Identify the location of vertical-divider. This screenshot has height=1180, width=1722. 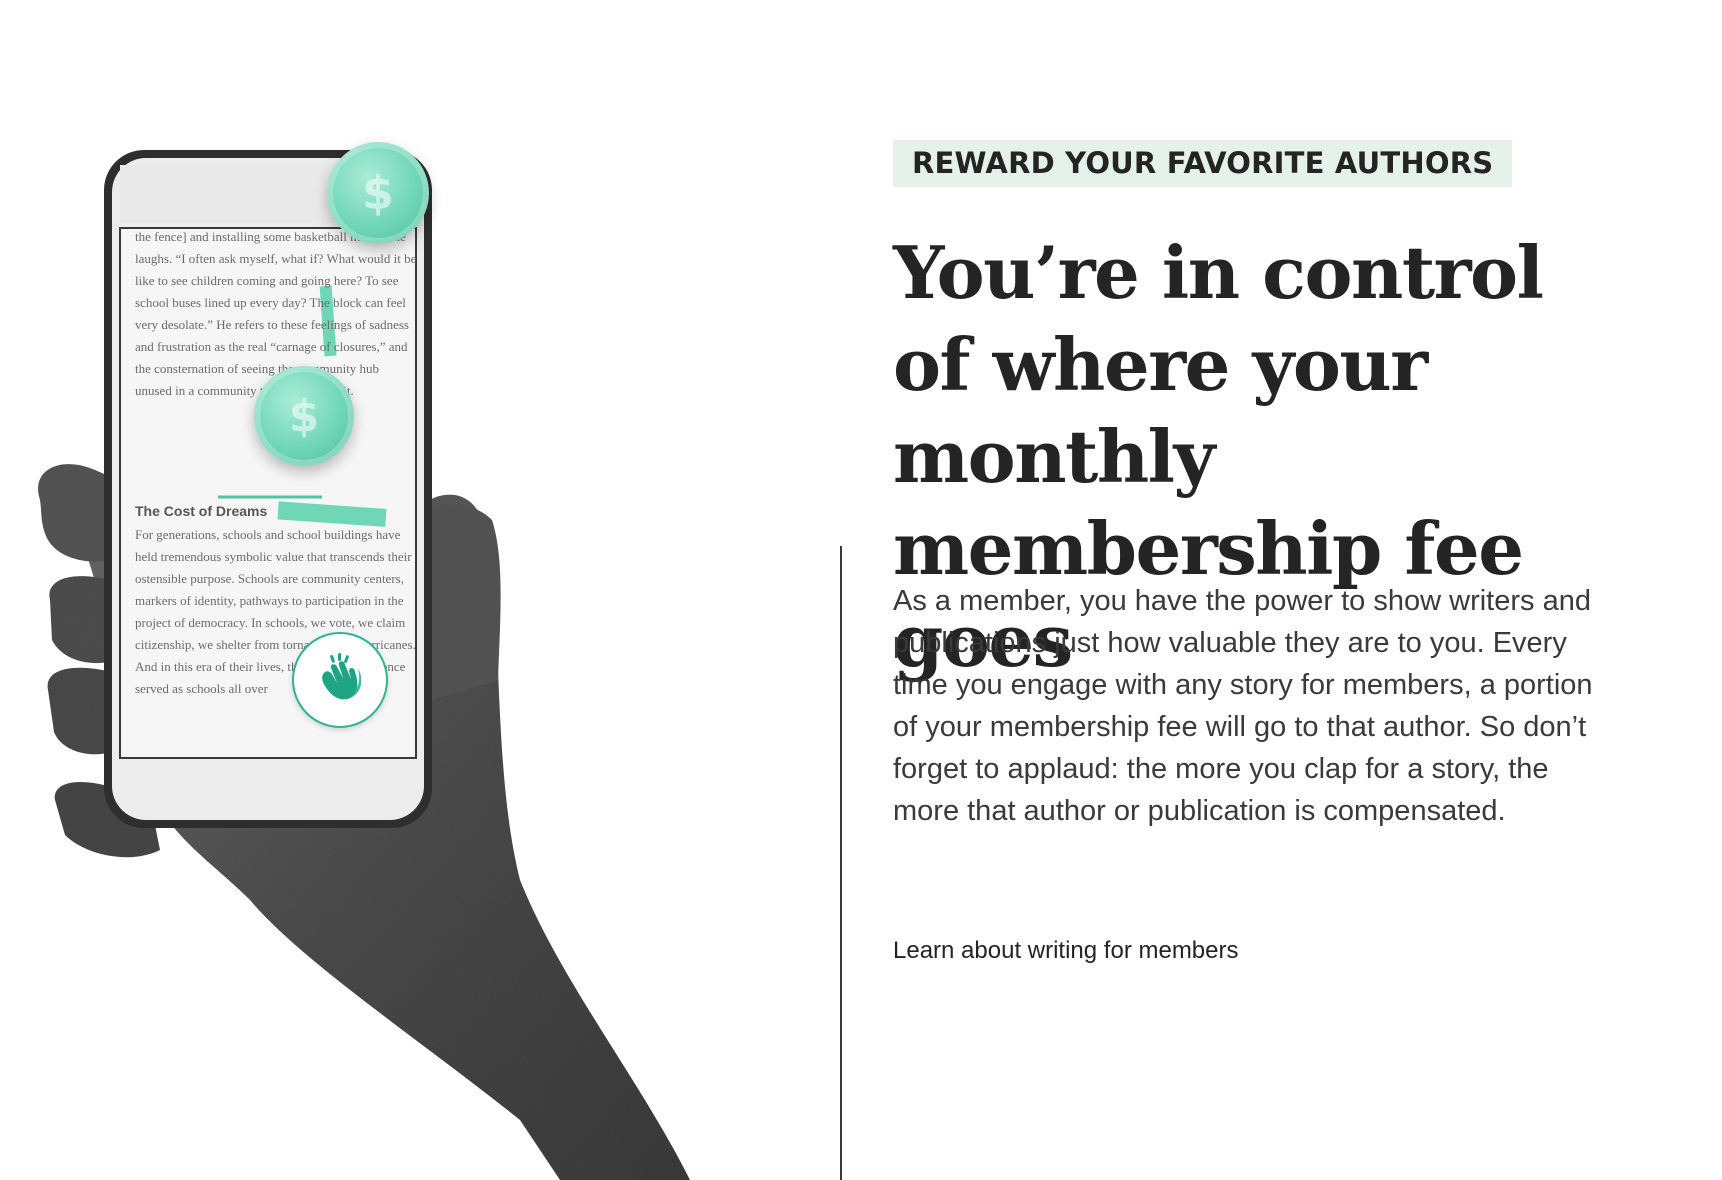
(841, 863).